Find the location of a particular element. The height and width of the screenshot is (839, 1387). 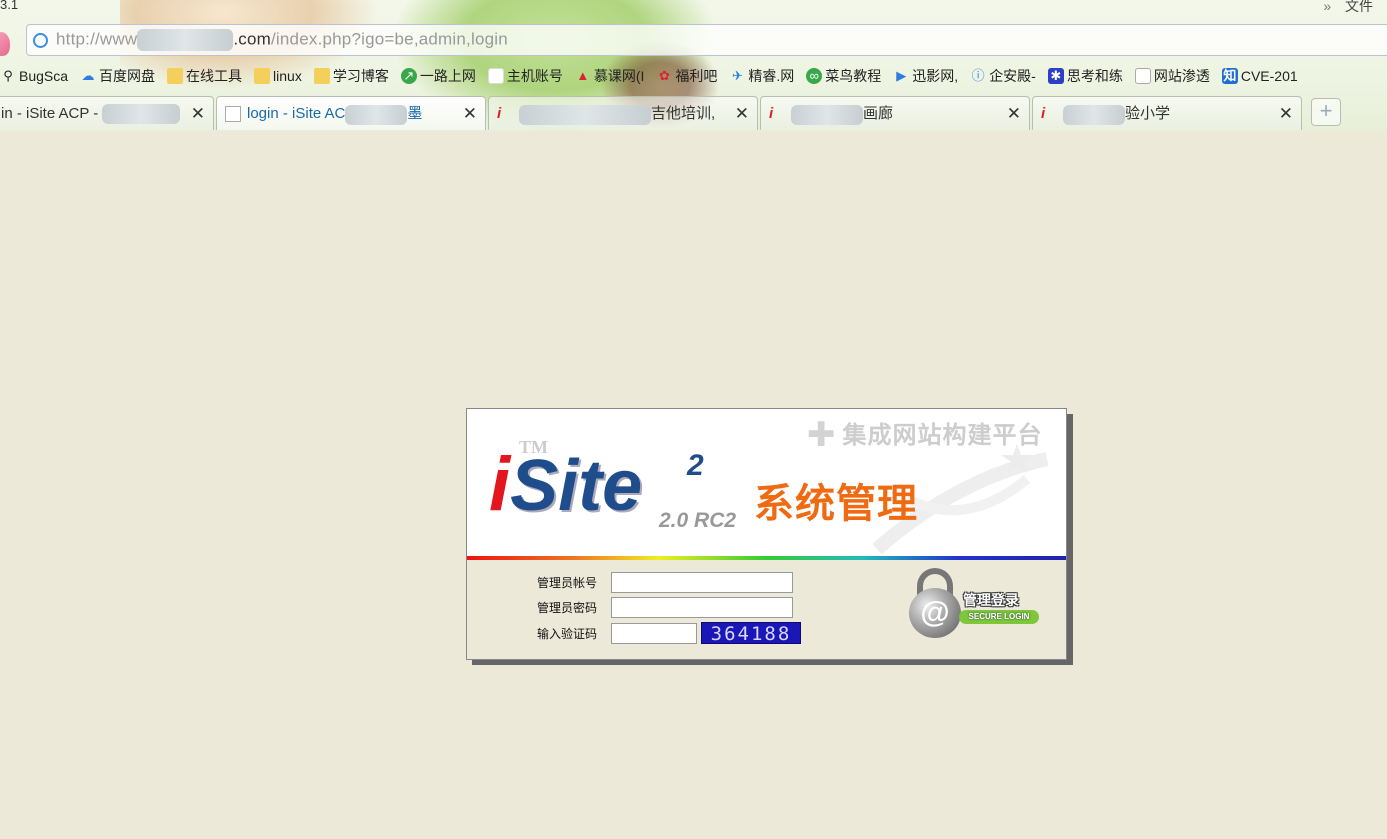

blank-page-icon is located at coordinates (495, 76).